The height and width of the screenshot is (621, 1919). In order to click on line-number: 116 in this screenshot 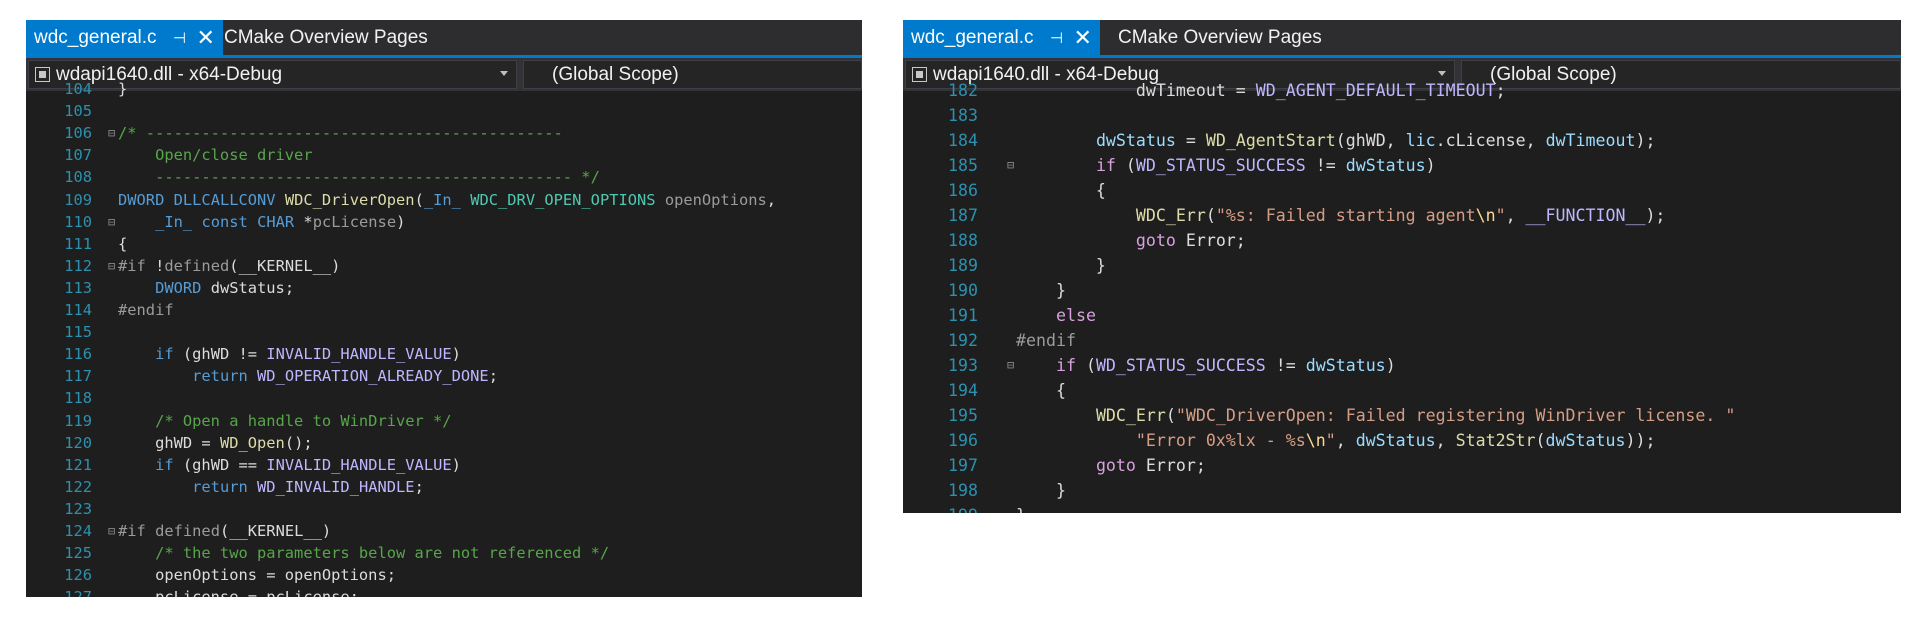, I will do `click(78, 354)`.